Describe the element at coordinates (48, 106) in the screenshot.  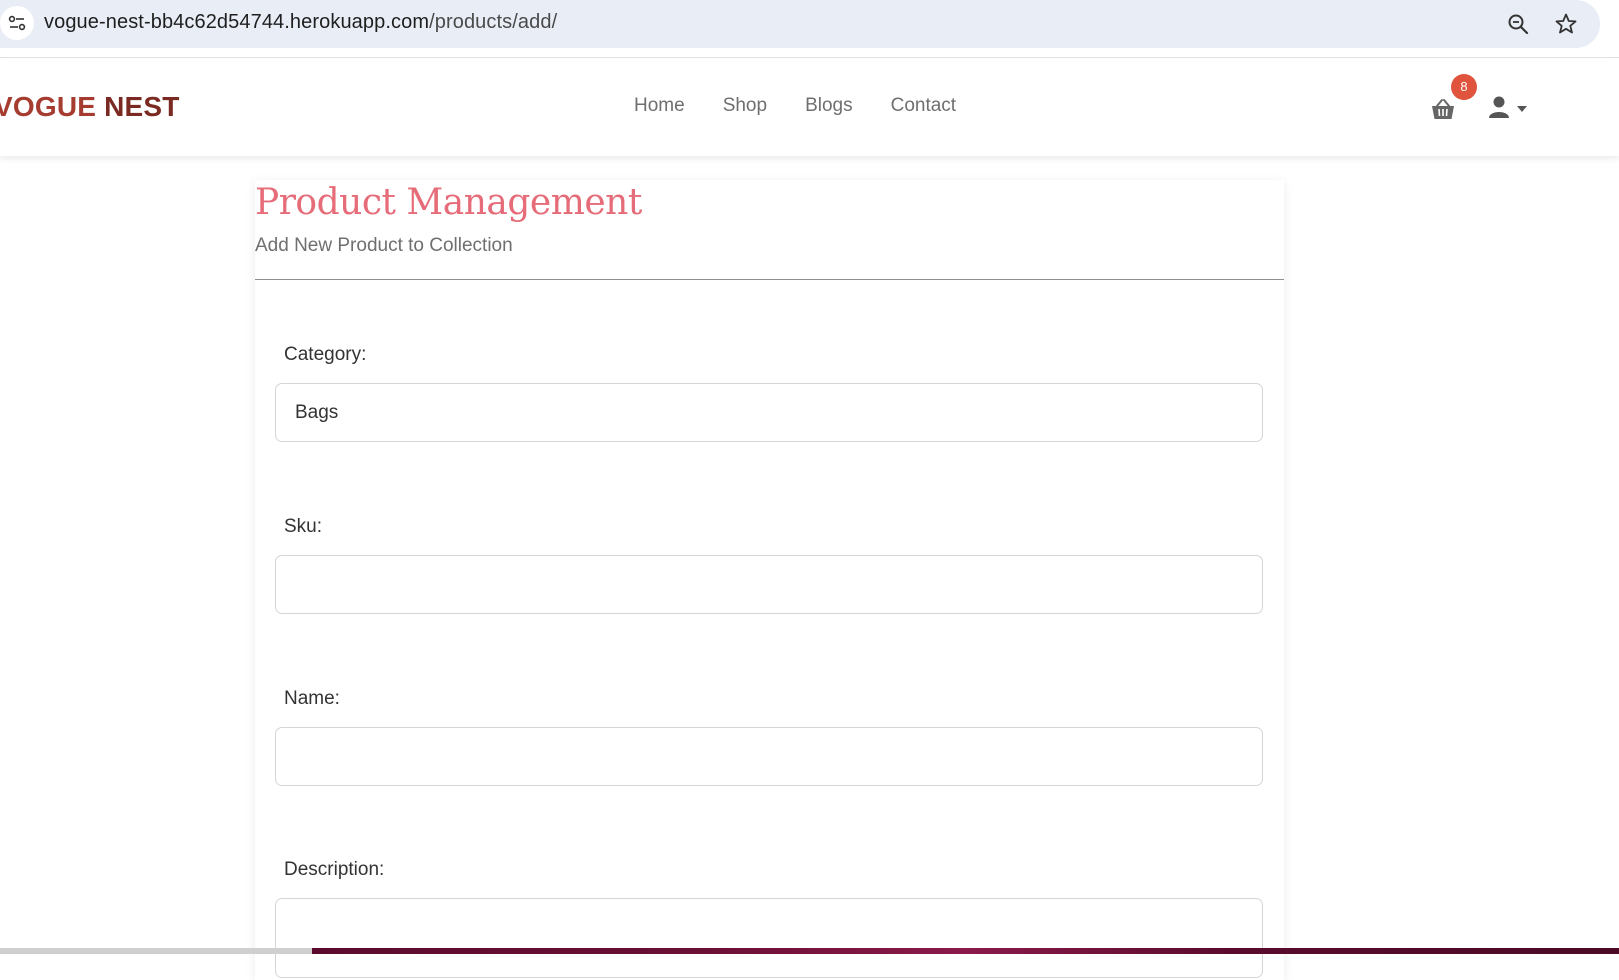
I see `brand-part1: VOGUE` at that location.